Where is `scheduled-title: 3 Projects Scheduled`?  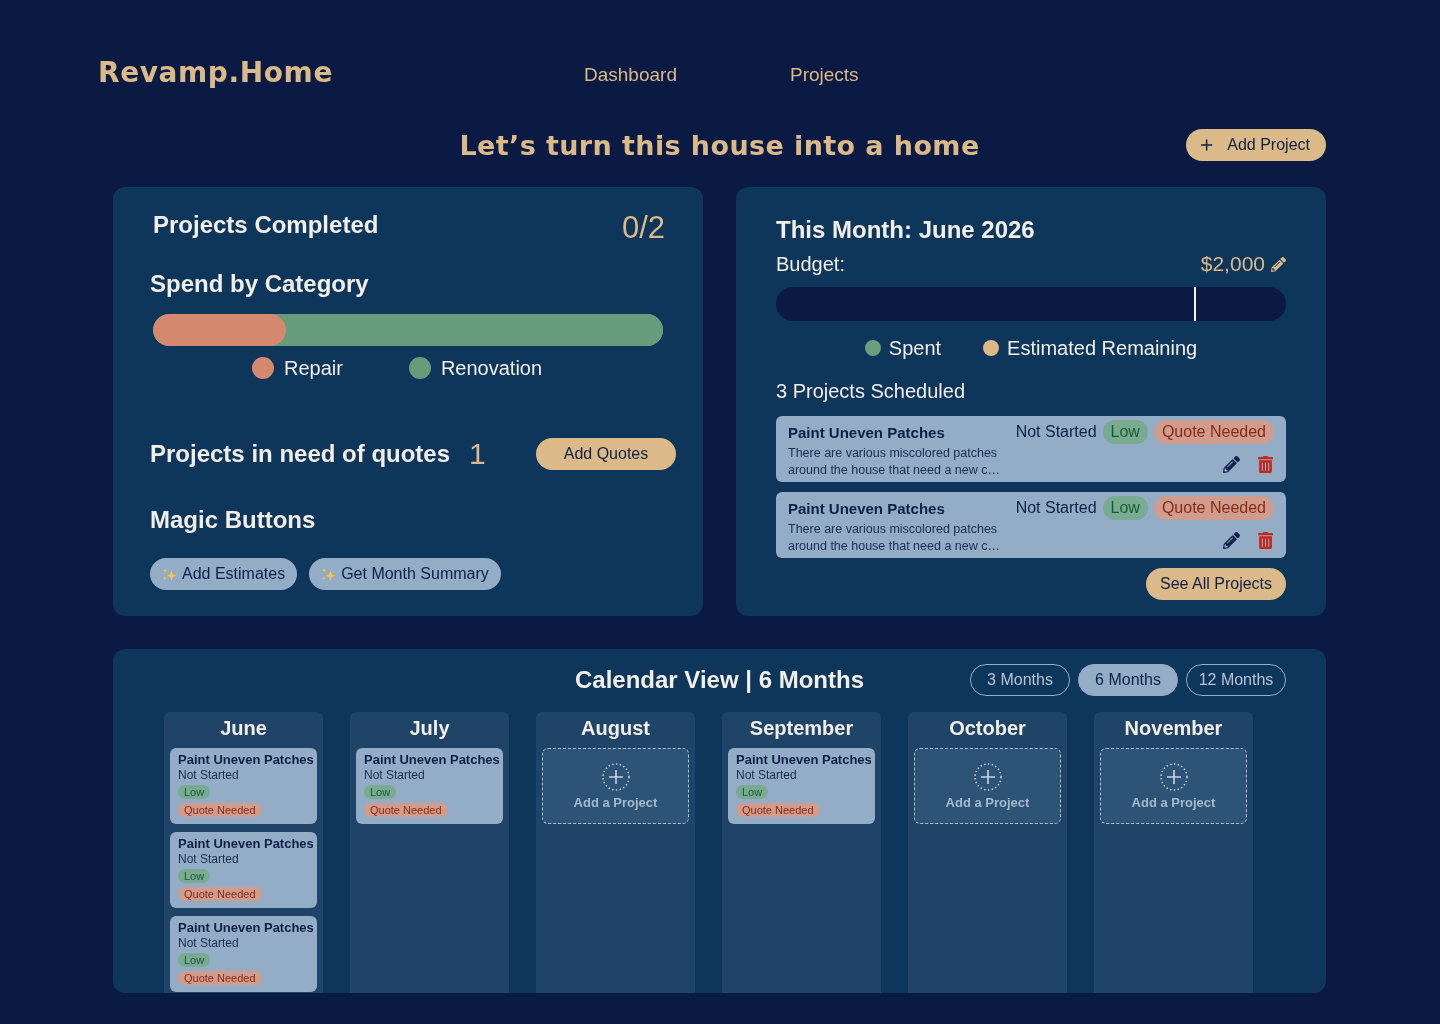
scheduled-title: 3 Projects Scheduled is located at coordinates (870, 391).